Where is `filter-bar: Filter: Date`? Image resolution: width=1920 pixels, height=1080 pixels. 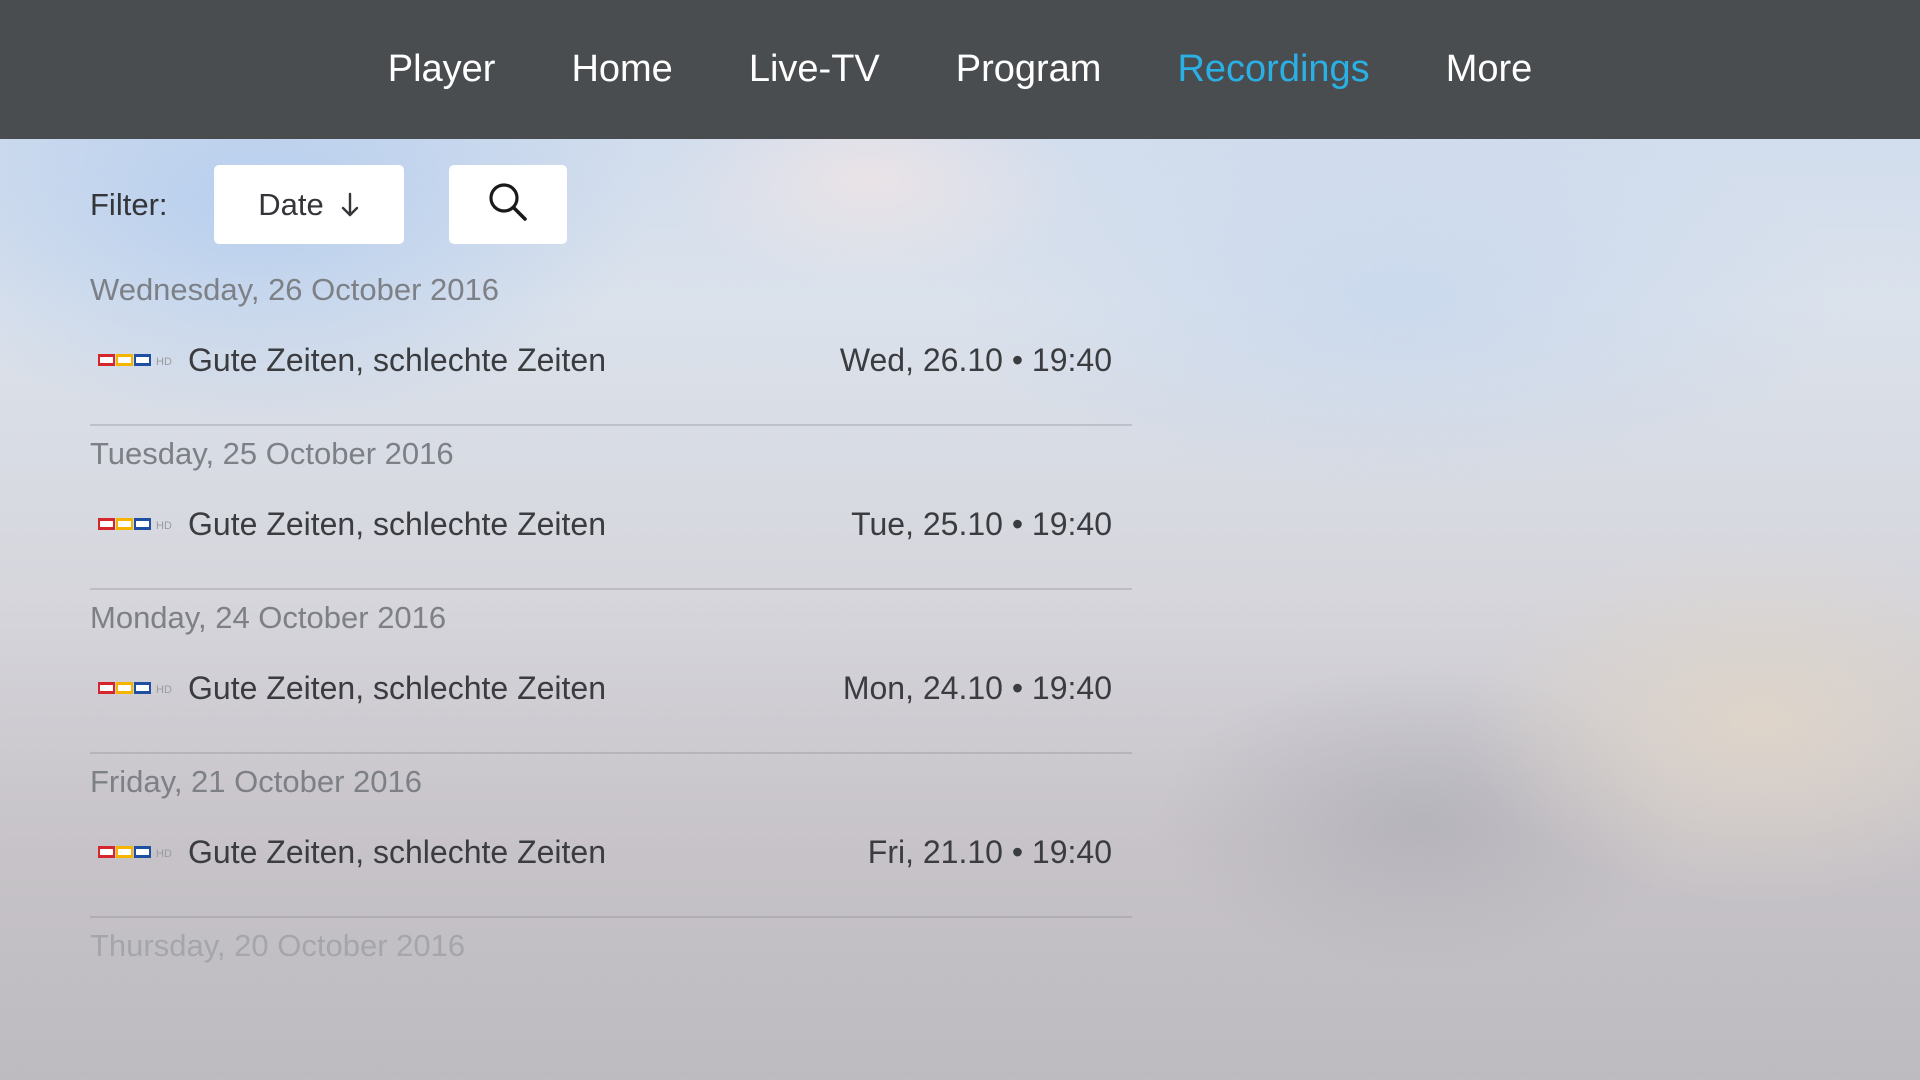
filter-bar: Filter: Date is located at coordinates (328, 204).